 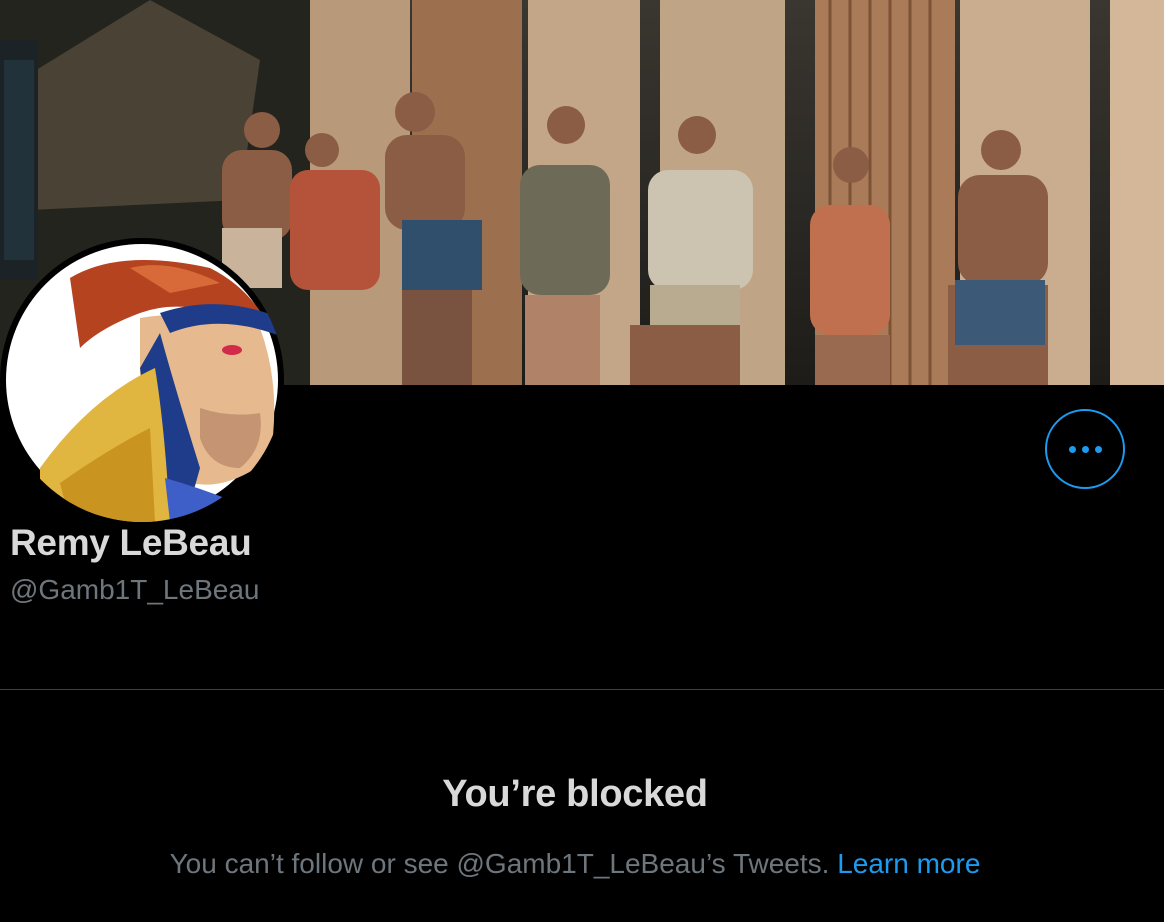 What do you see at coordinates (131, 542) in the screenshot?
I see `profile-display-name: Remy LeBeau` at bounding box center [131, 542].